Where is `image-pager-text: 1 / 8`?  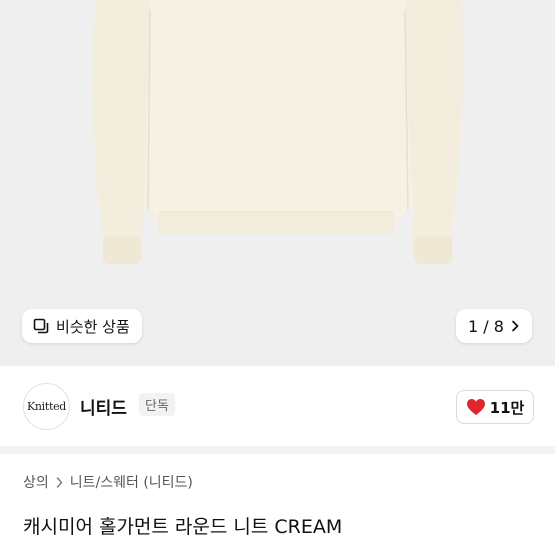 image-pager-text: 1 / 8 is located at coordinates (486, 326).